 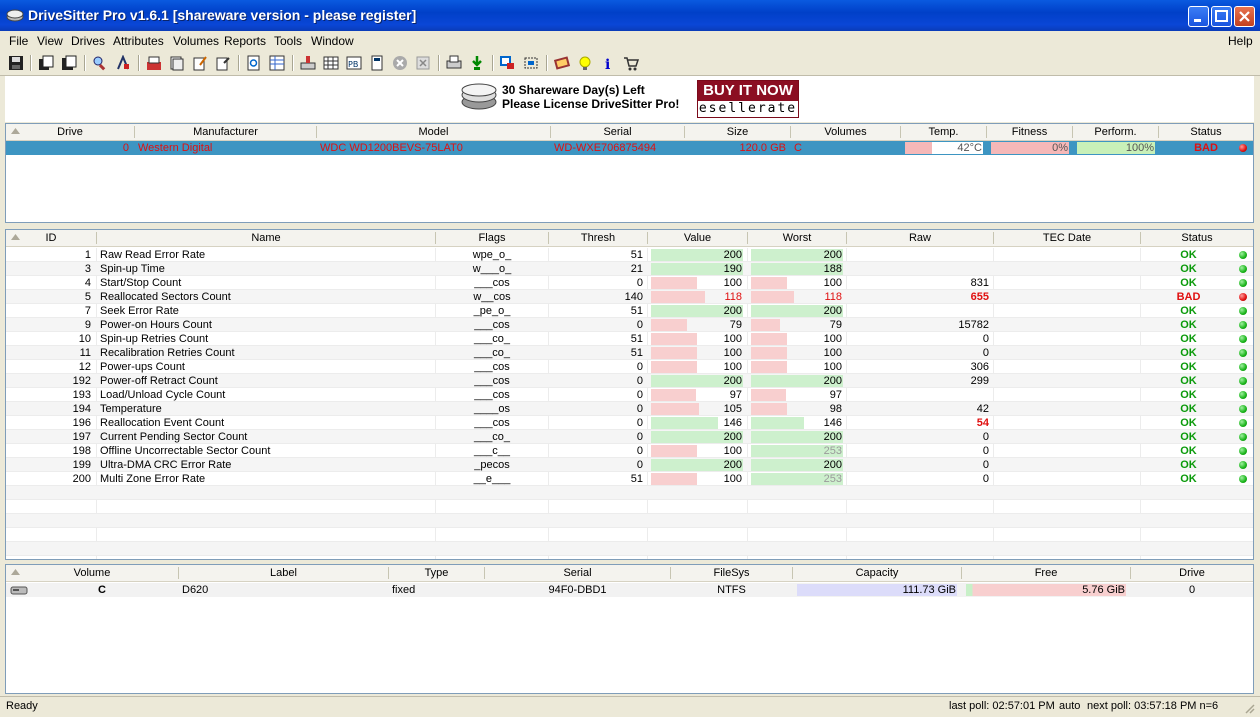 I want to click on info-icon: i, so click(x=608, y=63).